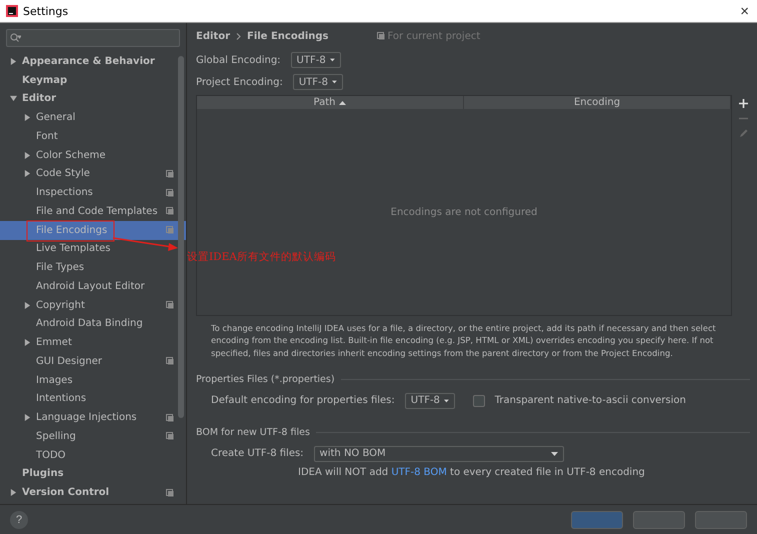 The height and width of the screenshot is (534, 757). What do you see at coordinates (93, 249) in the screenshot?
I see `tree-item: Live Templates` at bounding box center [93, 249].